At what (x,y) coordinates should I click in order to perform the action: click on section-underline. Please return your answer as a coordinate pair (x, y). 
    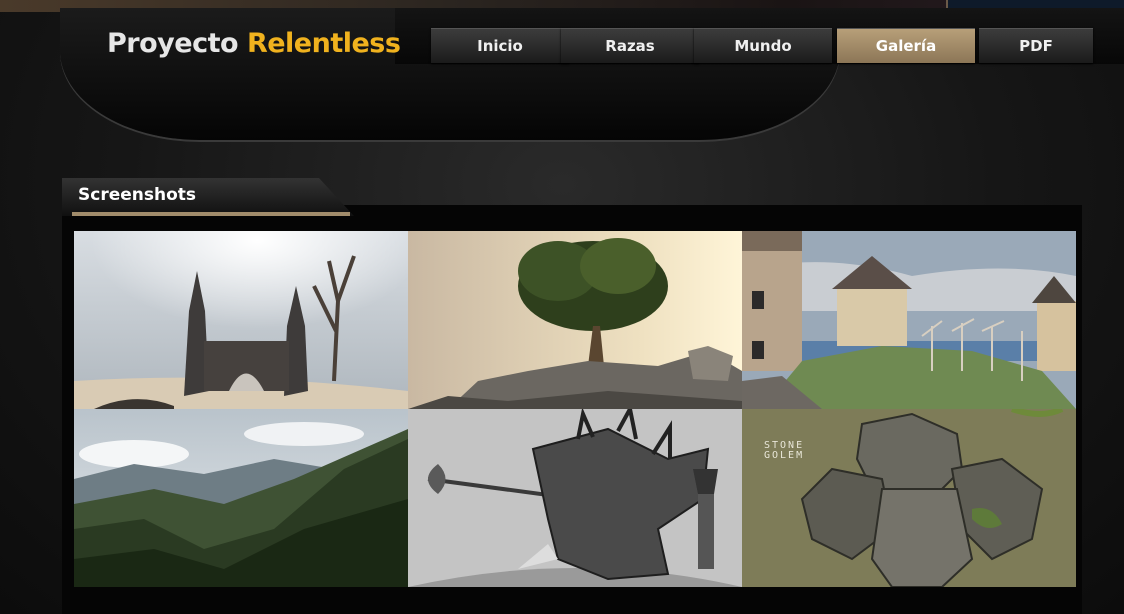
    Looking at the image, I should click on (211, 214).